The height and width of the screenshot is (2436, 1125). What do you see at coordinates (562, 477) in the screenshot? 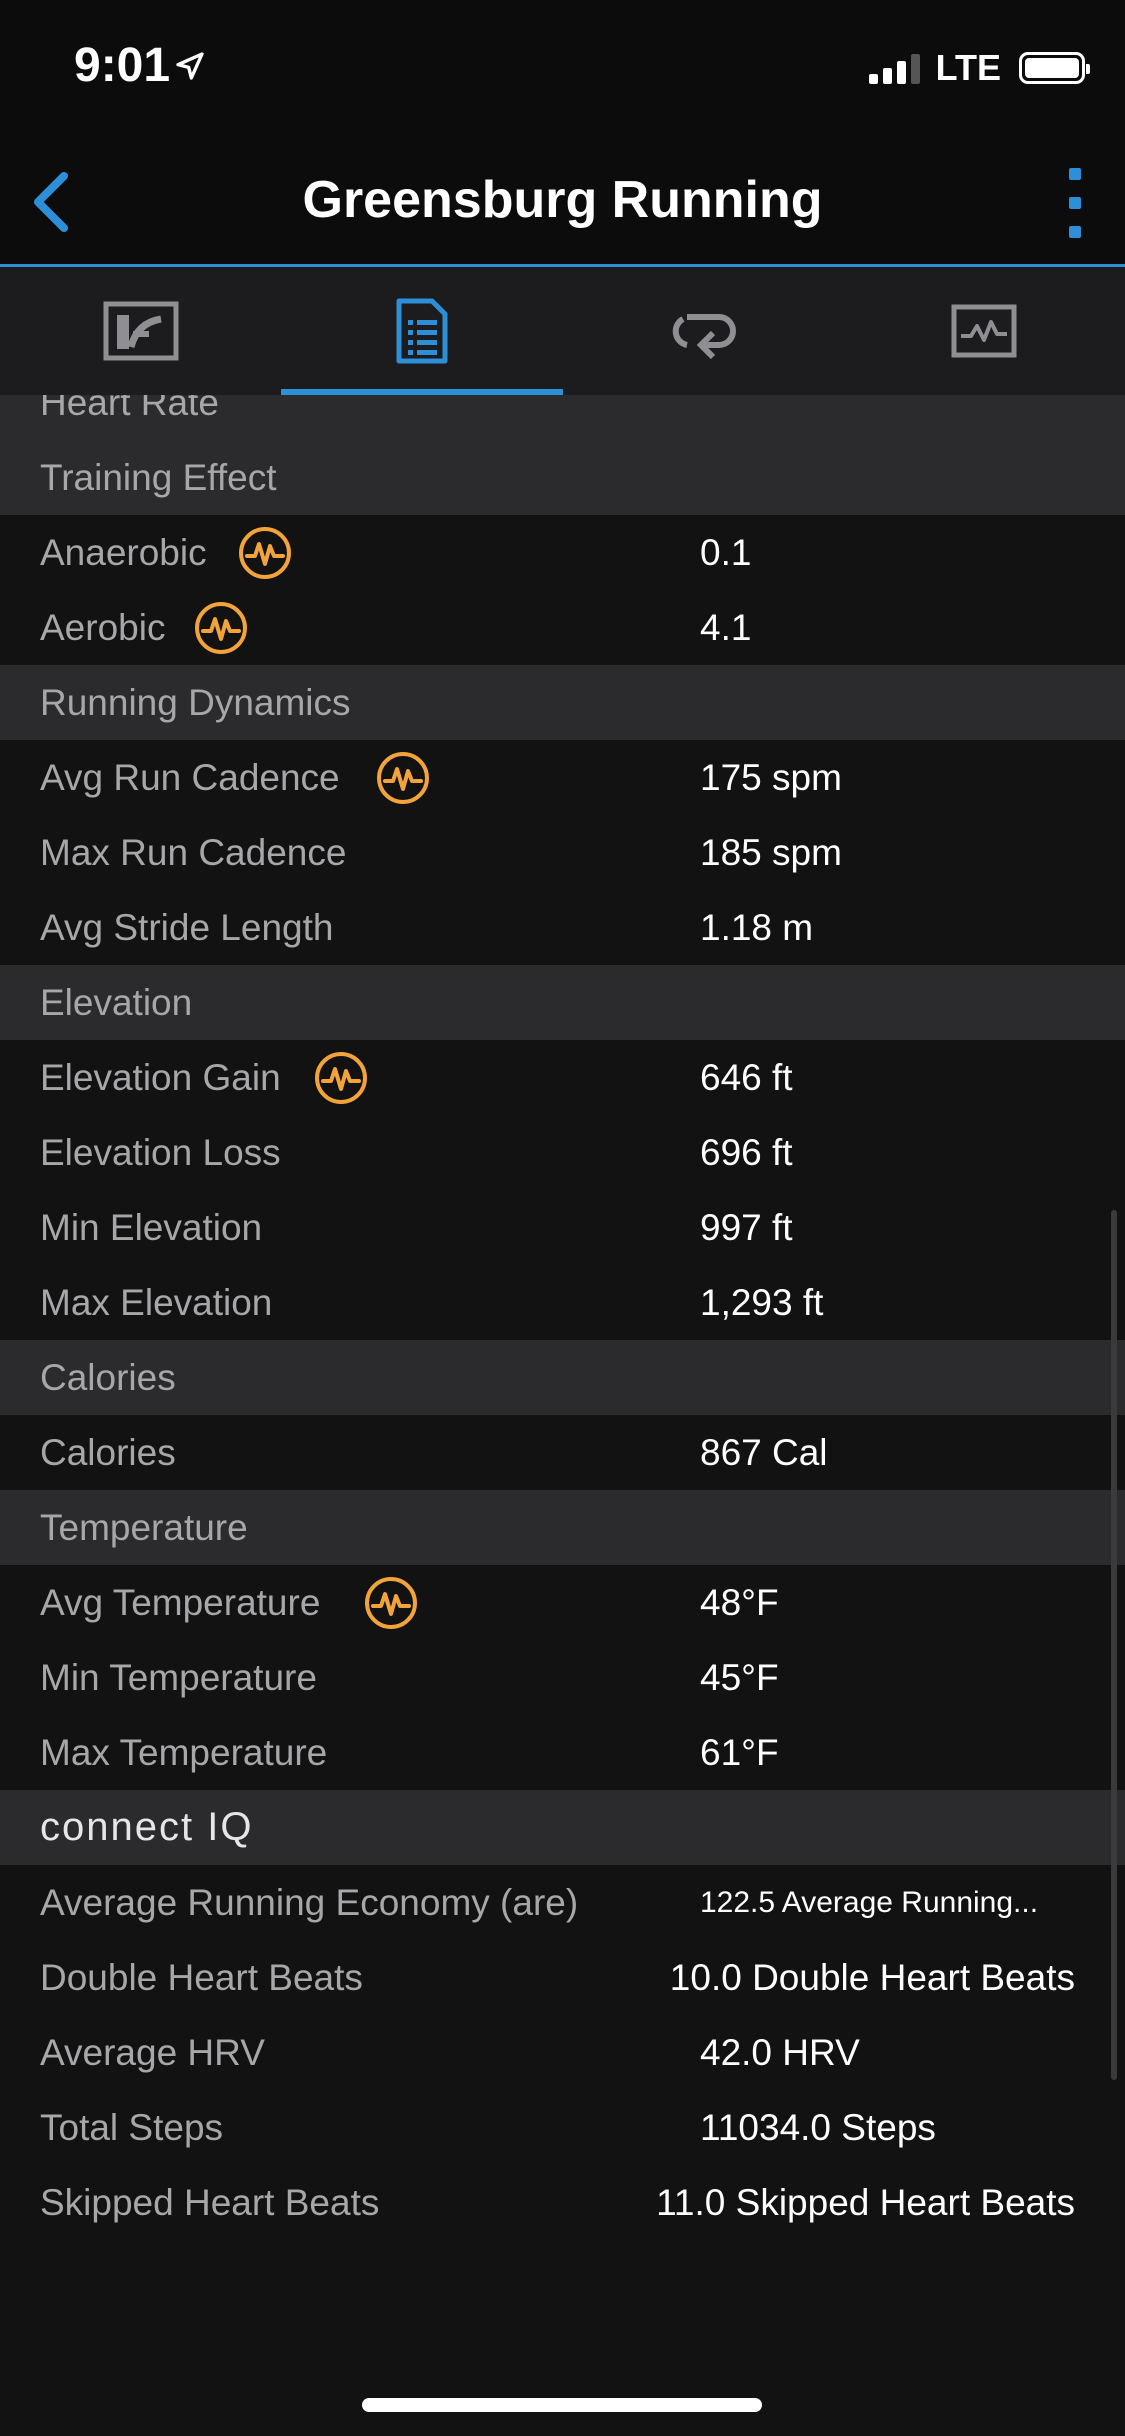
I see `section-header-training-effect: Training Effect` at bounding box center [562, 477].